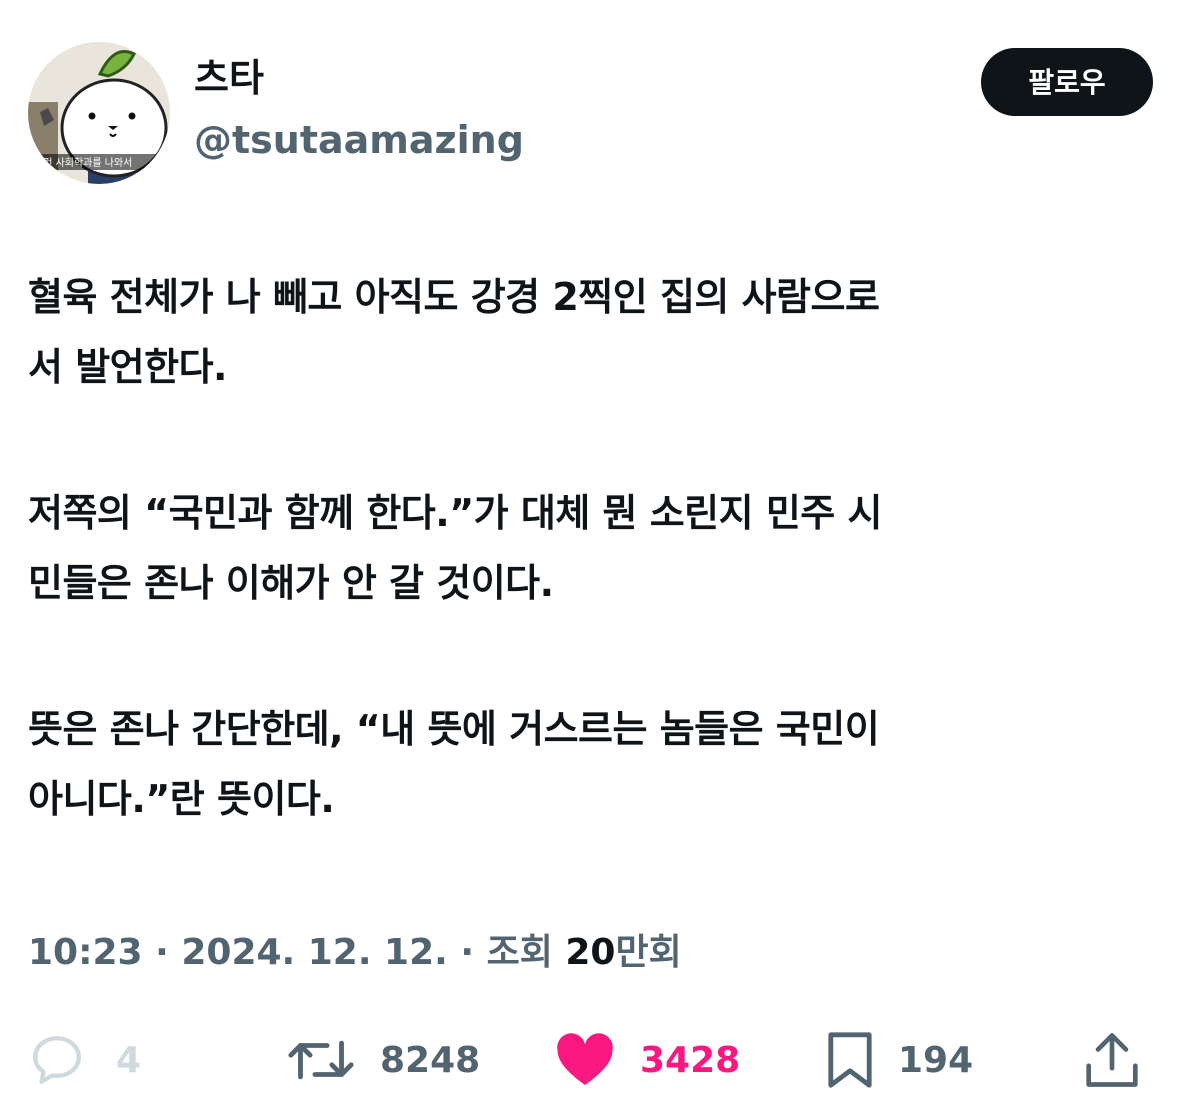 The width and height of the screenshot is (1179, 1103). Describe the element at coordinates (526, 952) in the screenshot. I see `views-label: 조회` at that location.